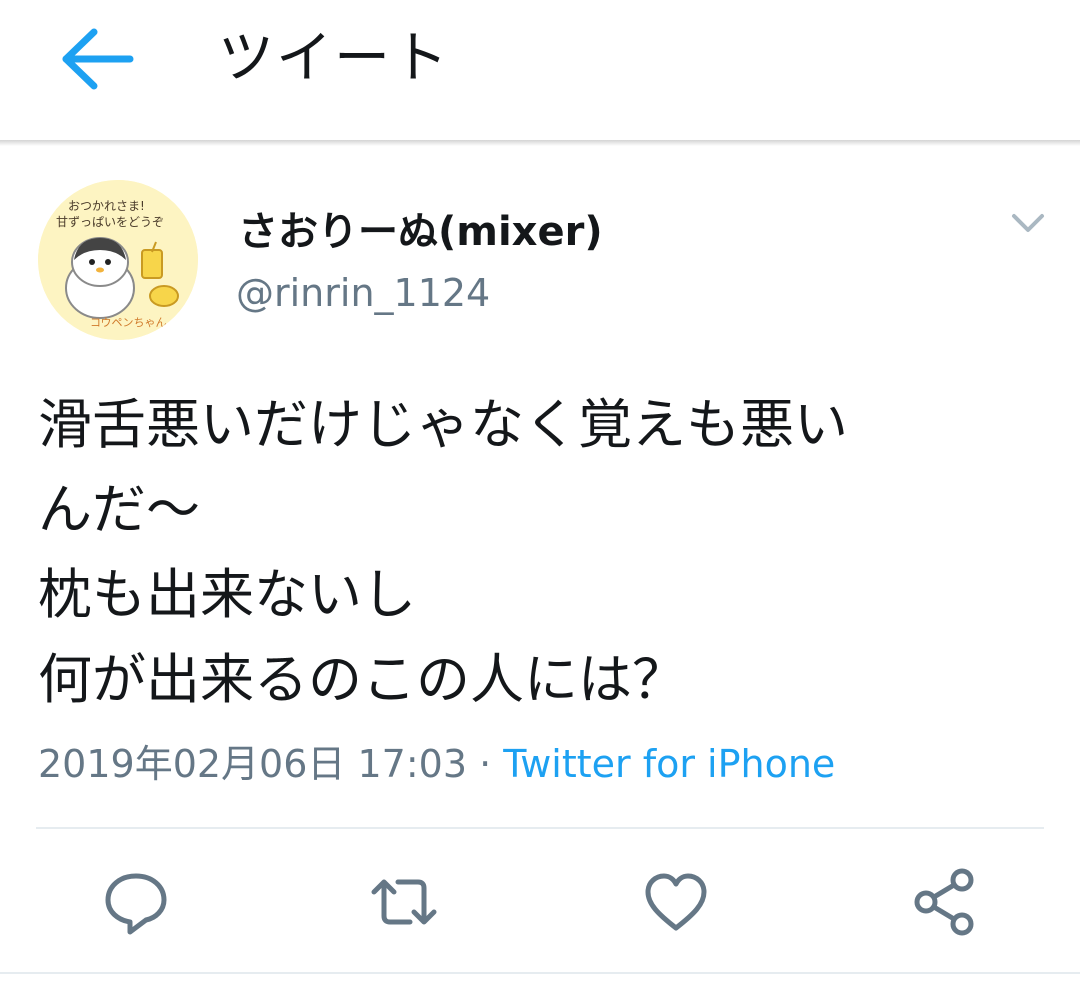  What do you see at coordinates (334, 58) in the screenshot?
I see `page-title: ツイート` at bounding box center [334, 58].